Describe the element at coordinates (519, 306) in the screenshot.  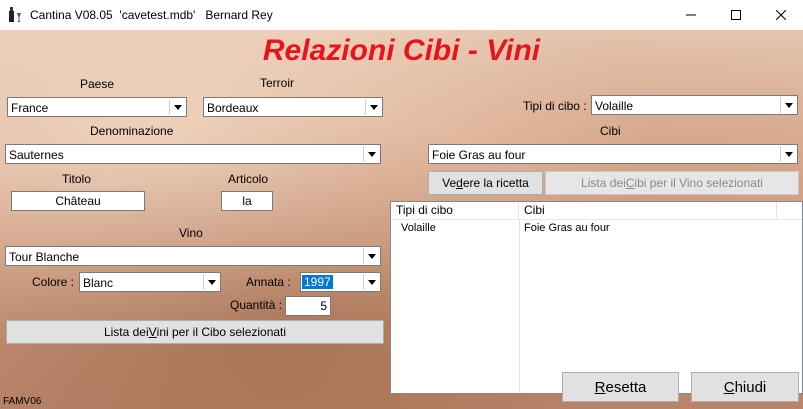
I see `column-divider` at that location.